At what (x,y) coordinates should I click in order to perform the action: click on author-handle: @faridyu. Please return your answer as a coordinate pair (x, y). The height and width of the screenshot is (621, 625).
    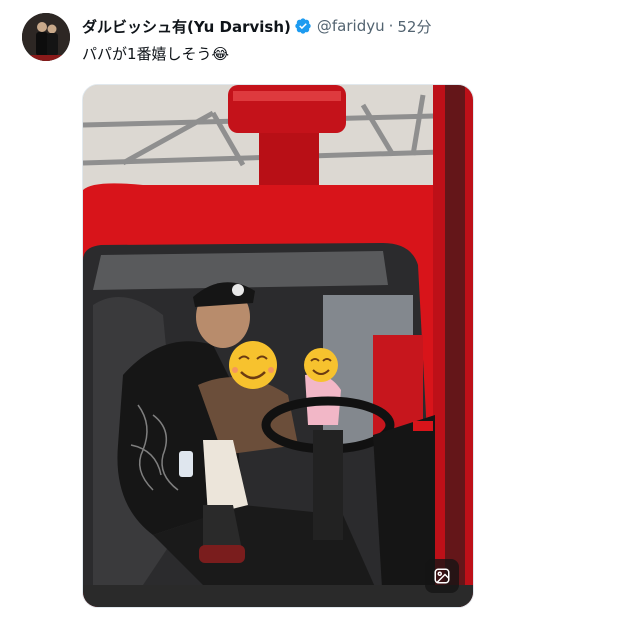
    Looking at the image, I should click on (351, 26).